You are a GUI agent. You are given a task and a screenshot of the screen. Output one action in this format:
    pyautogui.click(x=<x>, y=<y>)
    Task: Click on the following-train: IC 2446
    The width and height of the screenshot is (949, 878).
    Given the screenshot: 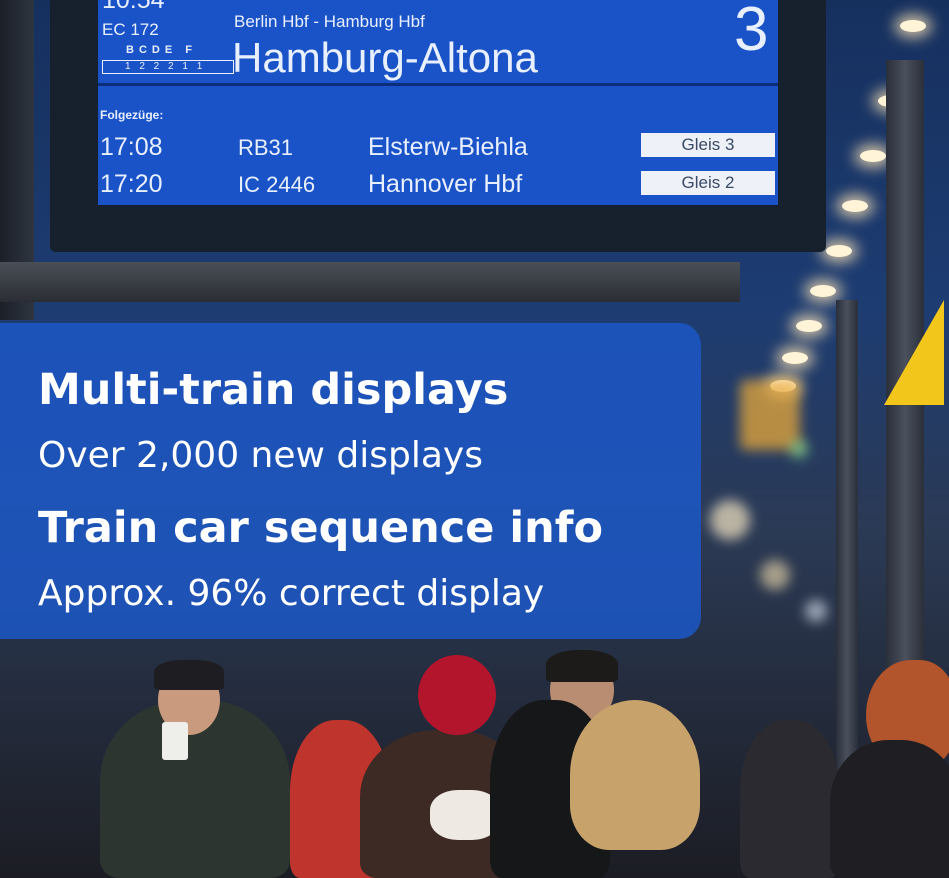 What is the action you would take?
    pyautogui.click(x=277, y=184)
    